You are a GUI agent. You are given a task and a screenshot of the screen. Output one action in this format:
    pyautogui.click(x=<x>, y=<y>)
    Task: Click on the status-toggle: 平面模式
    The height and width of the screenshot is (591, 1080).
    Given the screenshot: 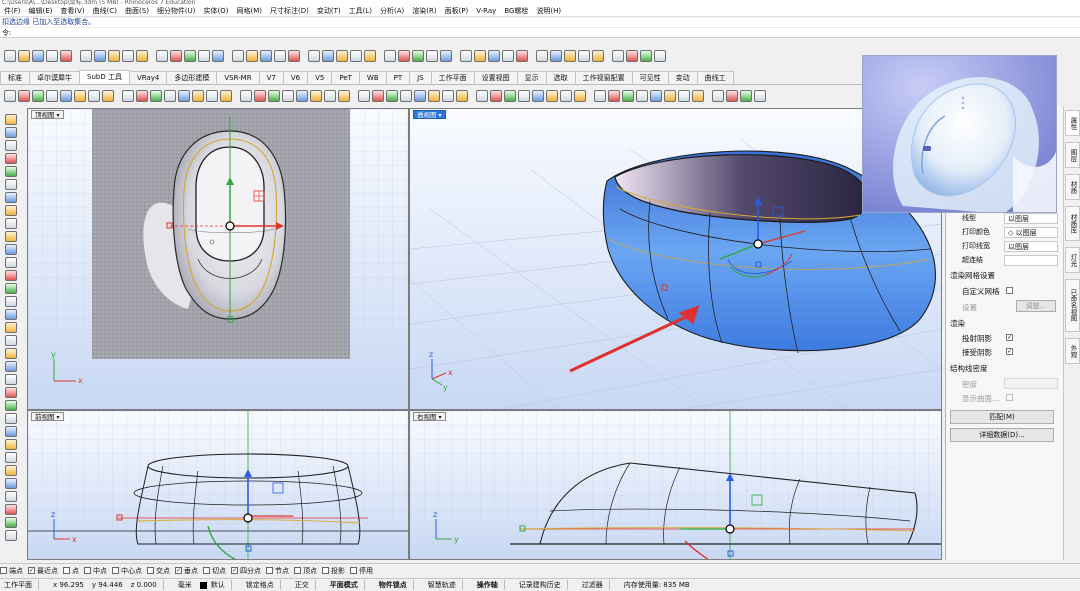 What is the action you would take?
    pyautogui.click(x=344, y=585)
    